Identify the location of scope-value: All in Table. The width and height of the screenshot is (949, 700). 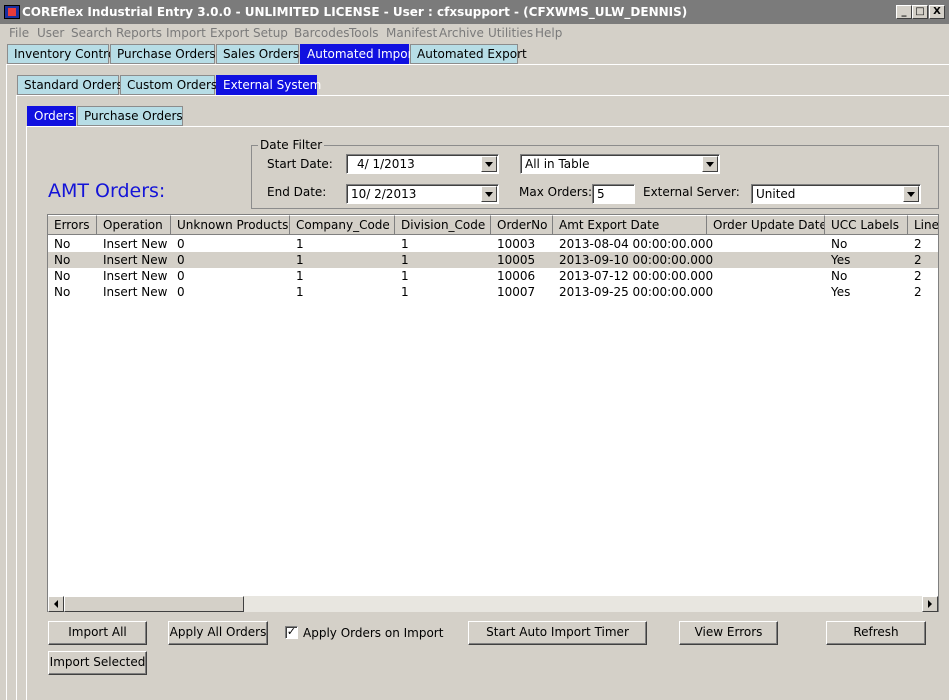
(557, 164).